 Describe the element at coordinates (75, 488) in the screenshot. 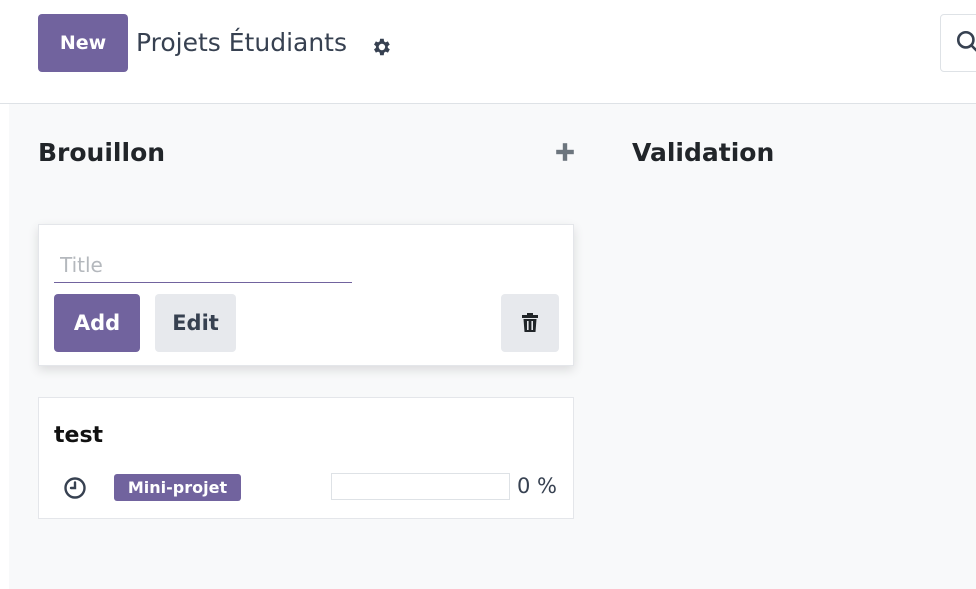

I see `clock-icon` at that location.